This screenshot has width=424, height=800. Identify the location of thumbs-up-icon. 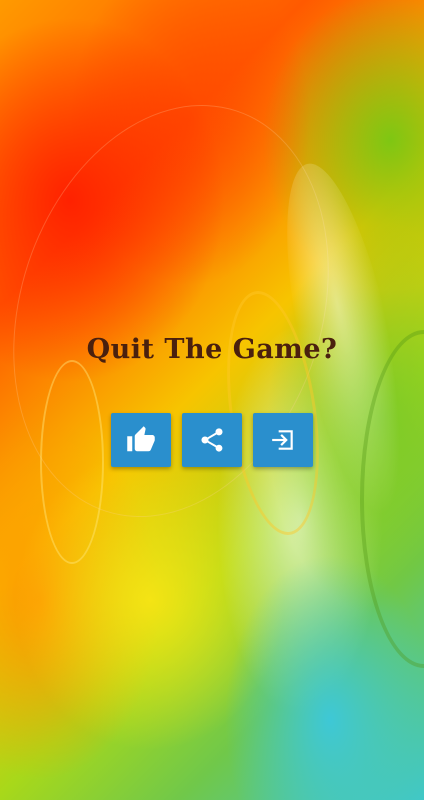
(141, 440).